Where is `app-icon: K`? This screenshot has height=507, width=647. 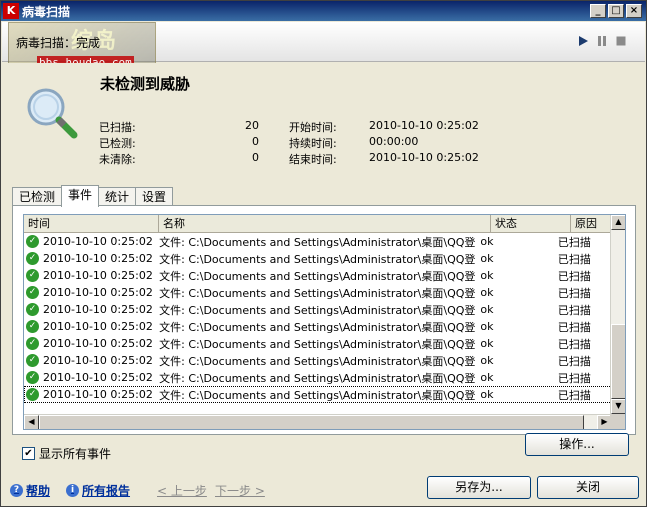 app-icon: K is located at coordinates (11, 11).